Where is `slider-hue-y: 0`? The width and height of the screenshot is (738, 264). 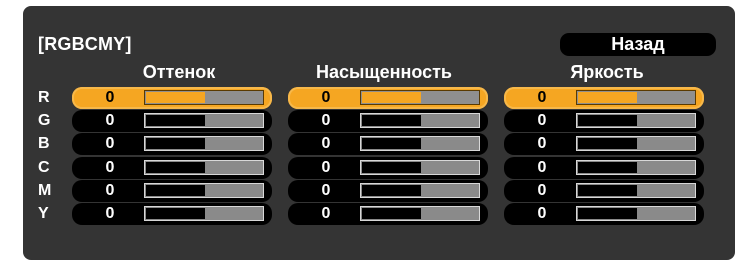
slider-hue-y: 0 is located at coordinates (172, 214).